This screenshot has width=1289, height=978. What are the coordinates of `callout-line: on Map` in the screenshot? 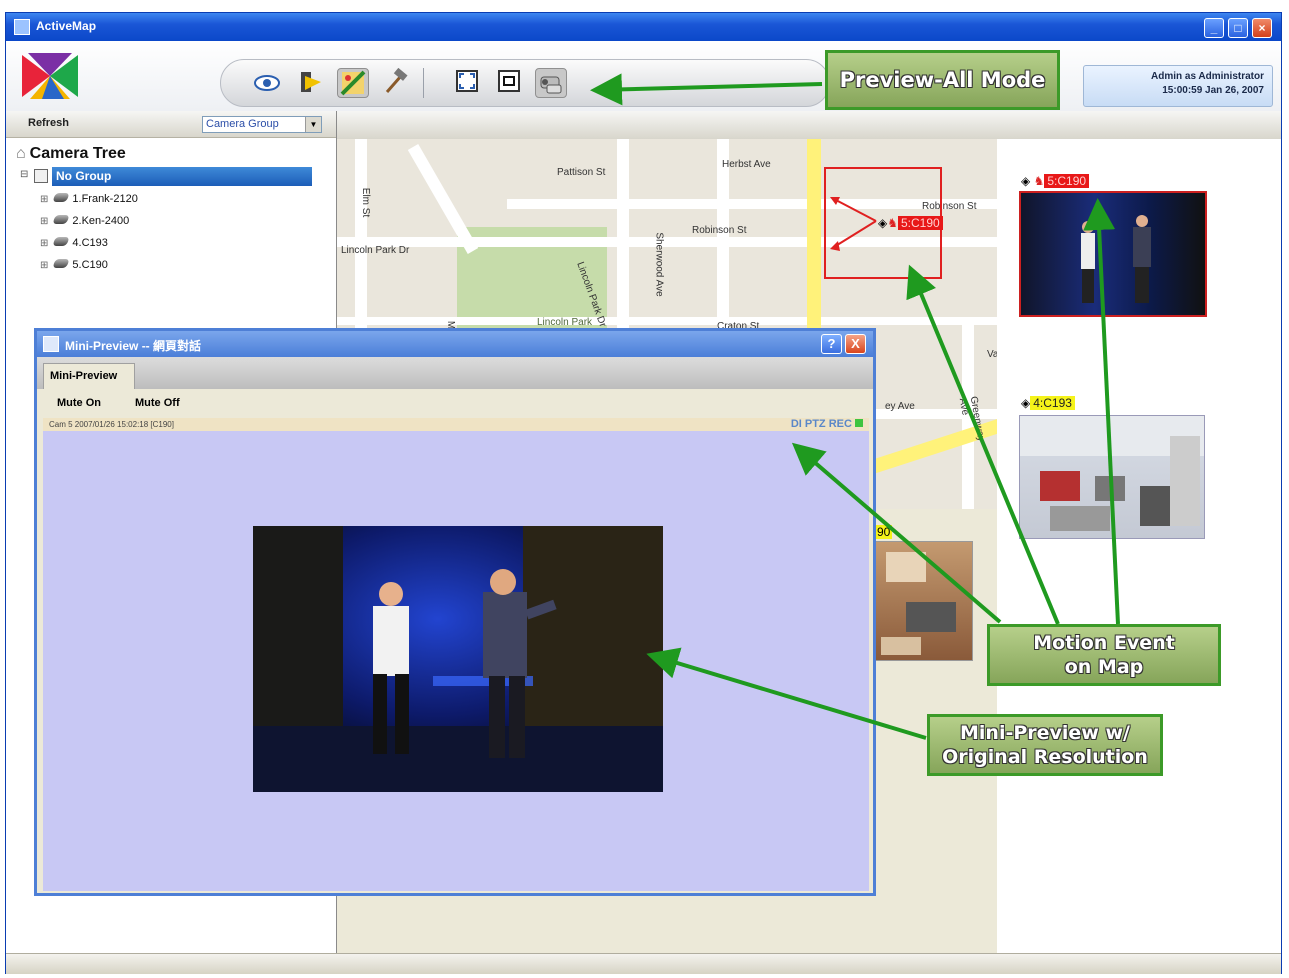 It's located at (1104, 667).